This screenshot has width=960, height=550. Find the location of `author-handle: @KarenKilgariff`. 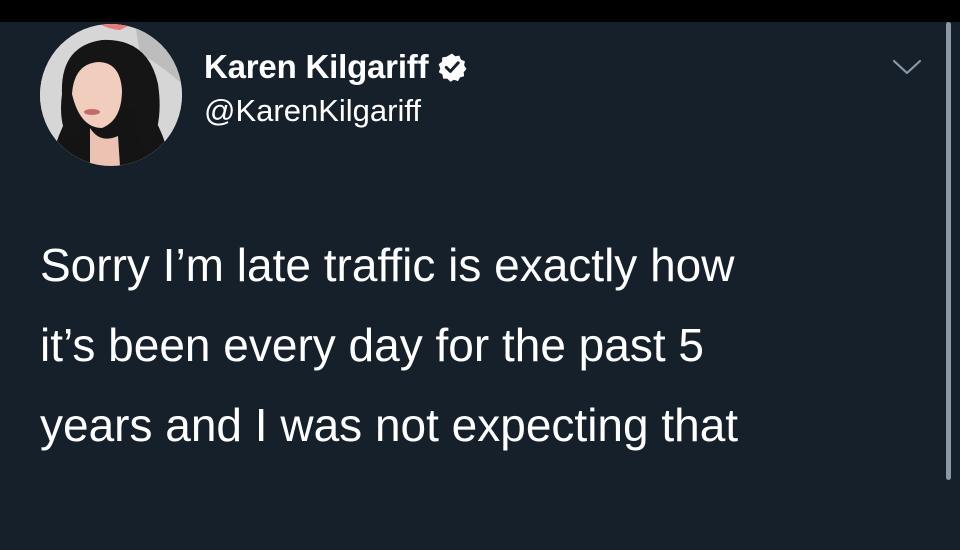

author-handle: @KarenKilgariff is located at coordinates (312, 111).